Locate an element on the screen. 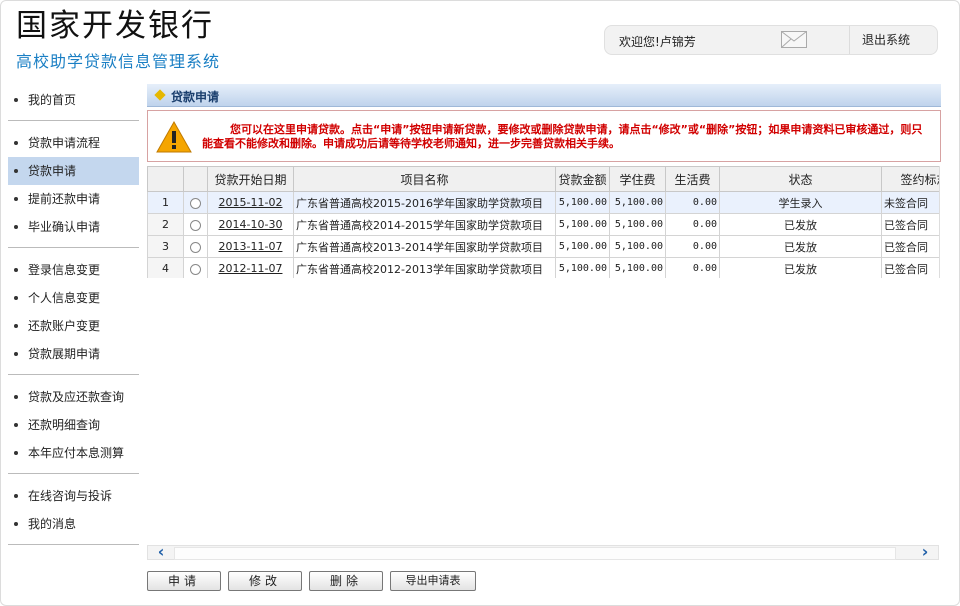 Image resolution: width=960 pixels, height=606 pixels. sidebar-group: 贷款申请流程 贷款申请 提前还款申请 毕业确认申请 is located at coordinates (73, 187).